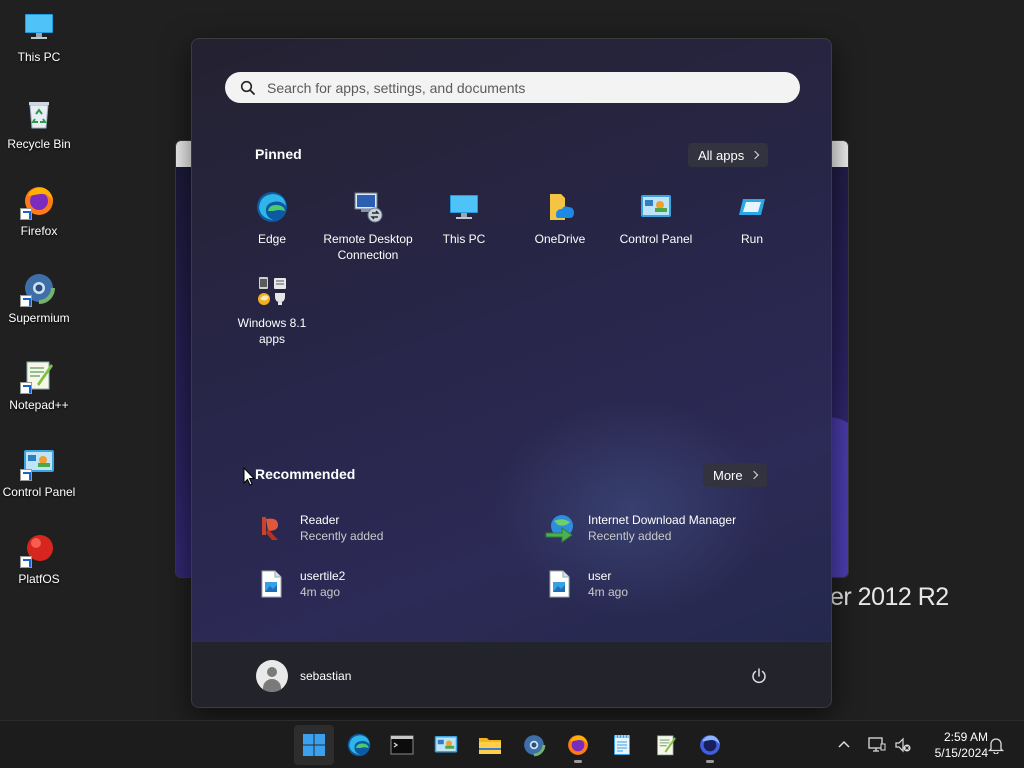  I want to click on desktop-icon-notepadpp: Notepad++, so click(39, 392).